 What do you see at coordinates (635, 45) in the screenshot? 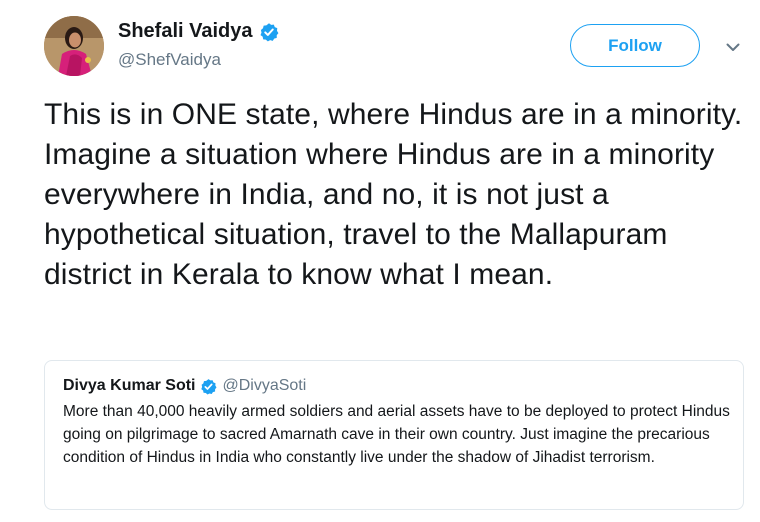
I see `follow-button: Follow` at bounding box center [635, 45].